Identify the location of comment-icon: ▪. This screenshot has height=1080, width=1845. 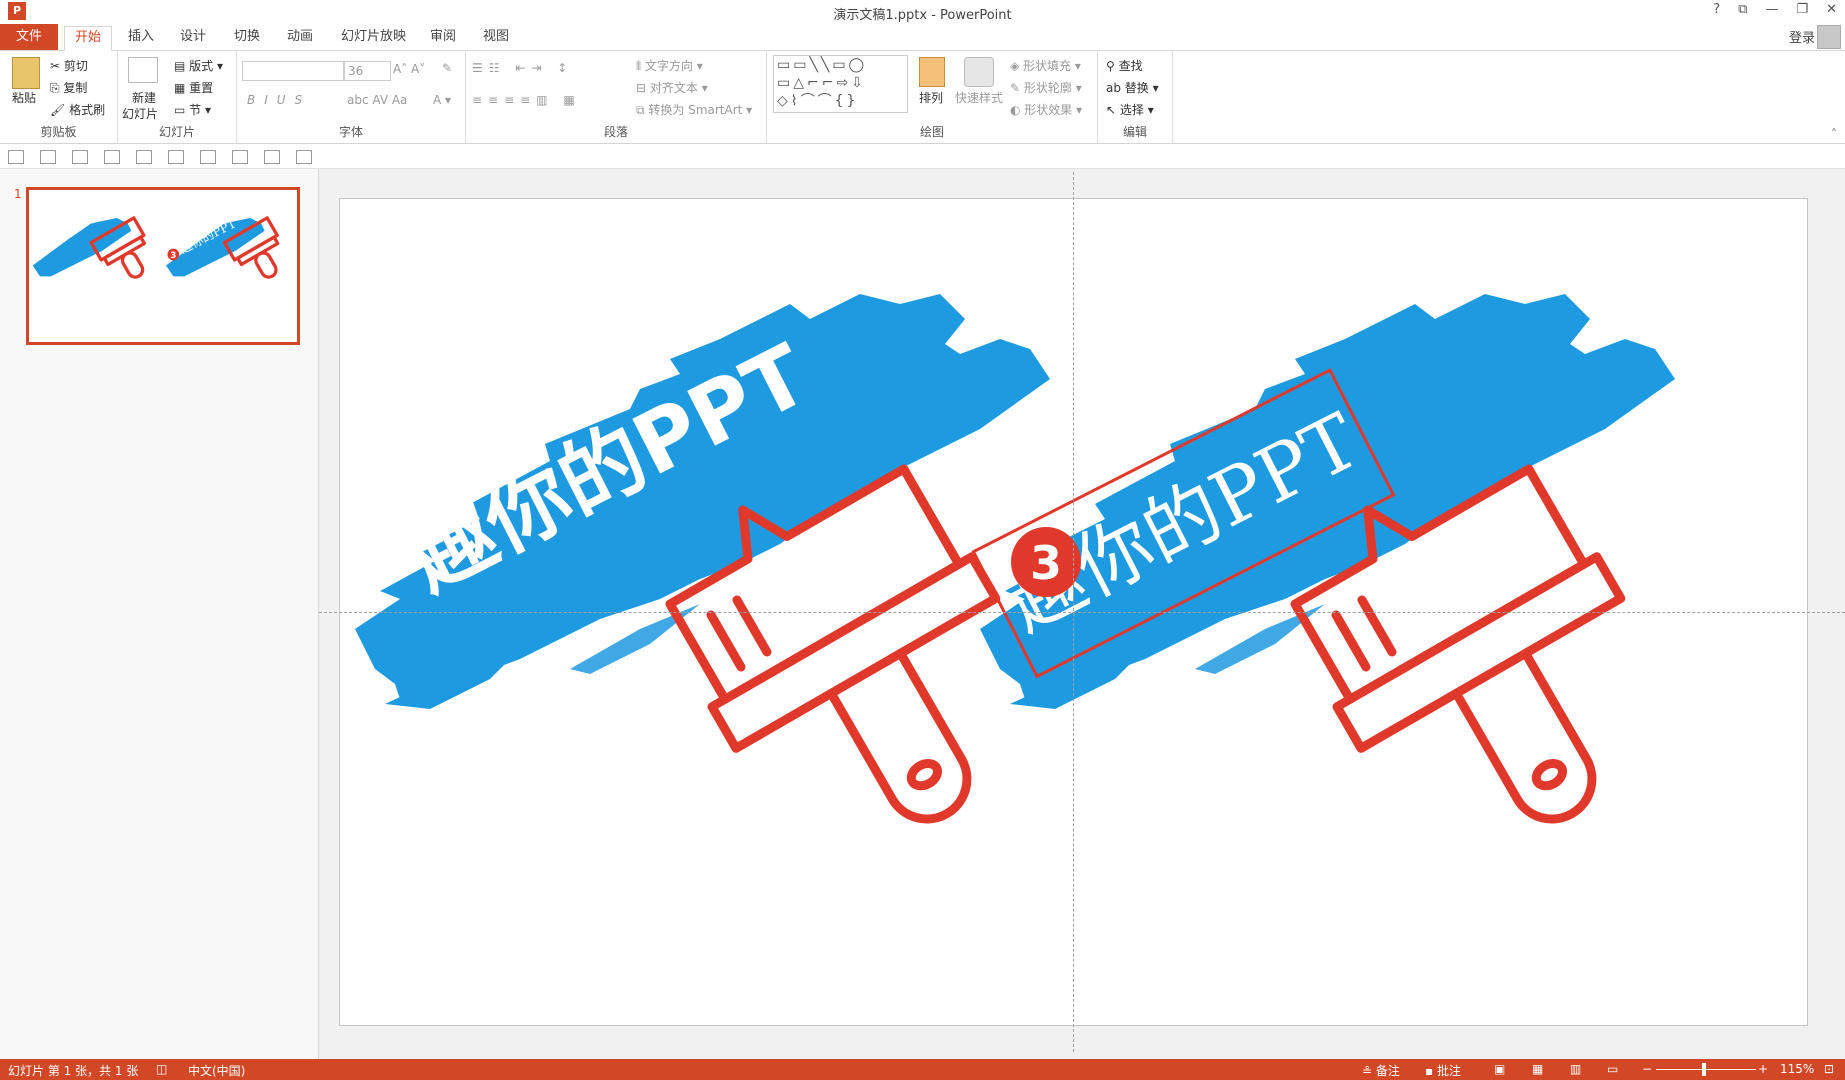
(1431, 1071).